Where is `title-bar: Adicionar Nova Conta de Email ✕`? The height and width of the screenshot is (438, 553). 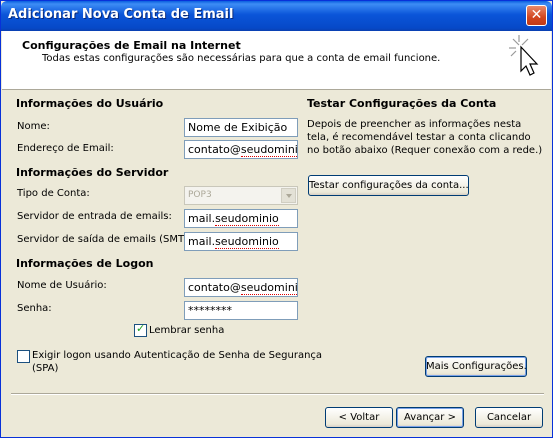
title-bar: Adicionar Nova Conta de Email ✕ is located at coordinates (276, 16).